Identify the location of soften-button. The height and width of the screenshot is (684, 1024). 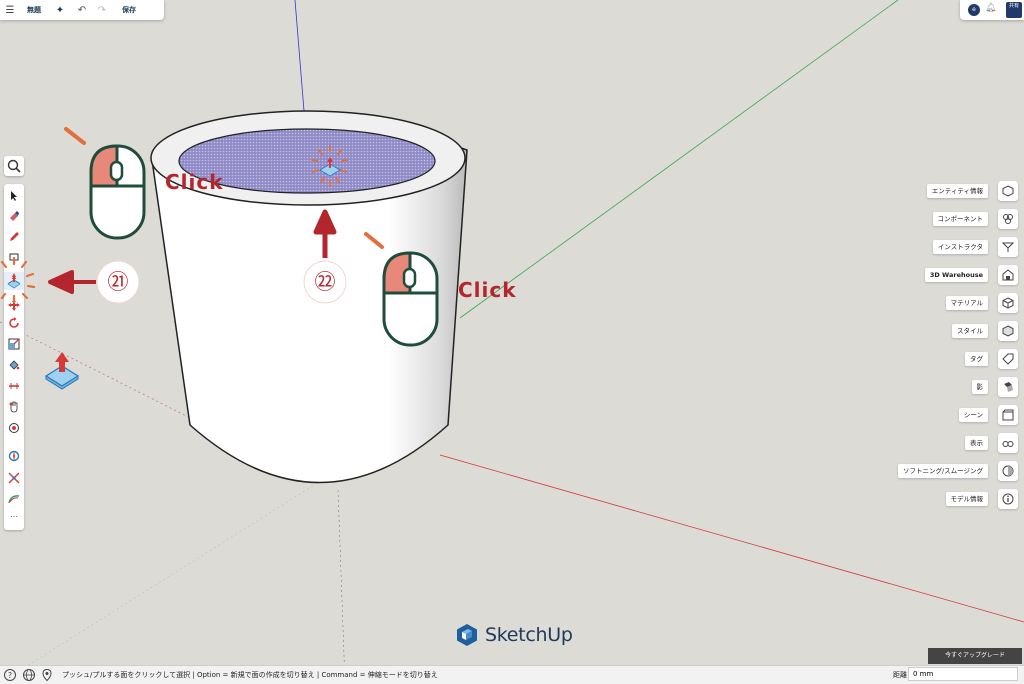
(1008, 471).